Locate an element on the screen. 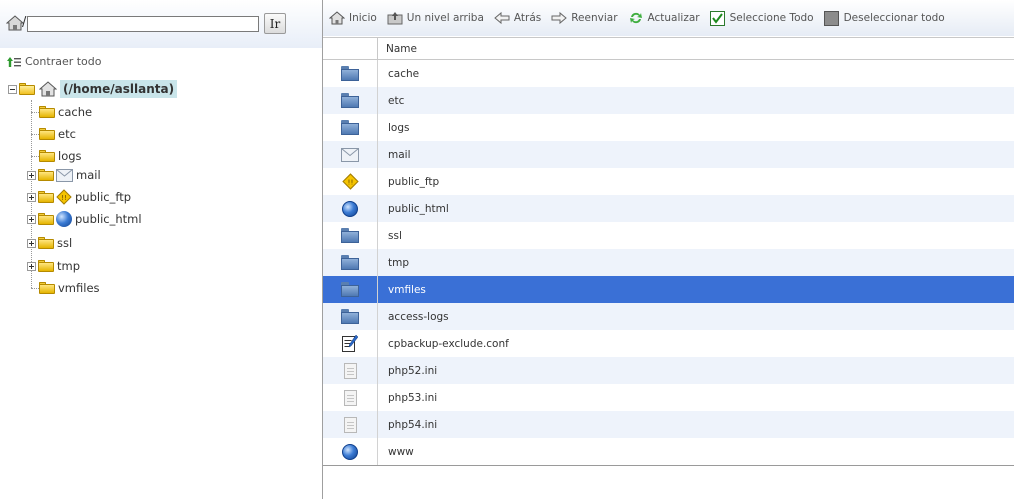 This screenshot has width=1014, height=499. file-row: cache is located at coordinates (668, 73).